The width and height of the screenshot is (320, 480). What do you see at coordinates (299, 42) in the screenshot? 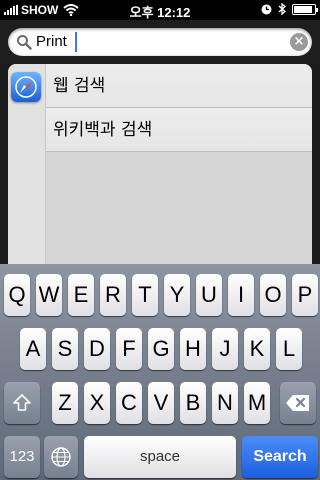
I see `clear-icon: ×` at bounding box center [299, 42].